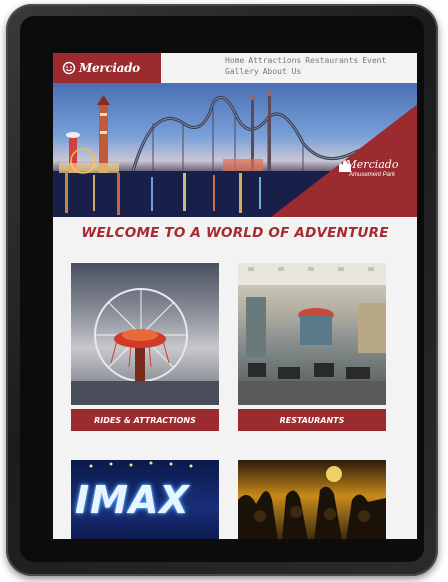 This screenshot has height=582, width=448. What do you see at coordinates (242, 71) in the screenshot?
I see `nav-gallery: Gallery` at bounding box center [242, 71].